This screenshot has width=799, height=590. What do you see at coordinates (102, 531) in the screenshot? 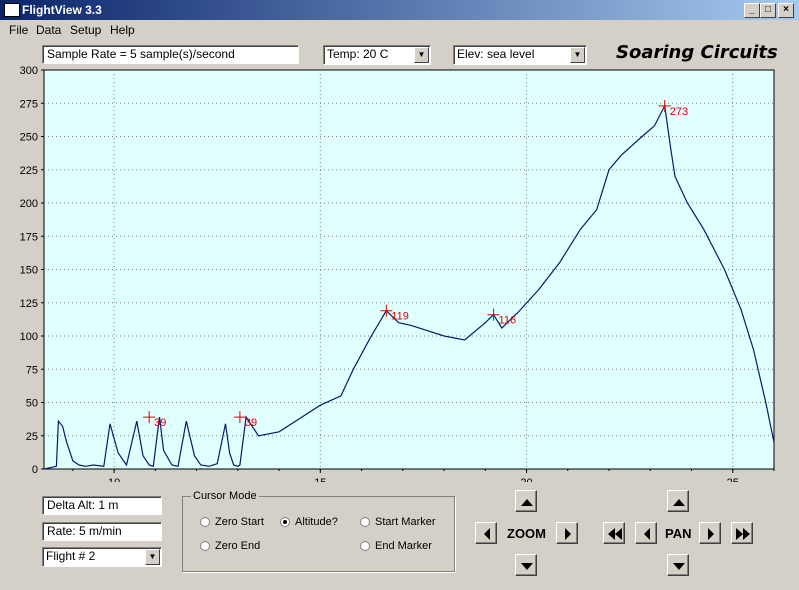
I see `rate-field: Rate: 5 m/min` at bounding box center [102, 531].